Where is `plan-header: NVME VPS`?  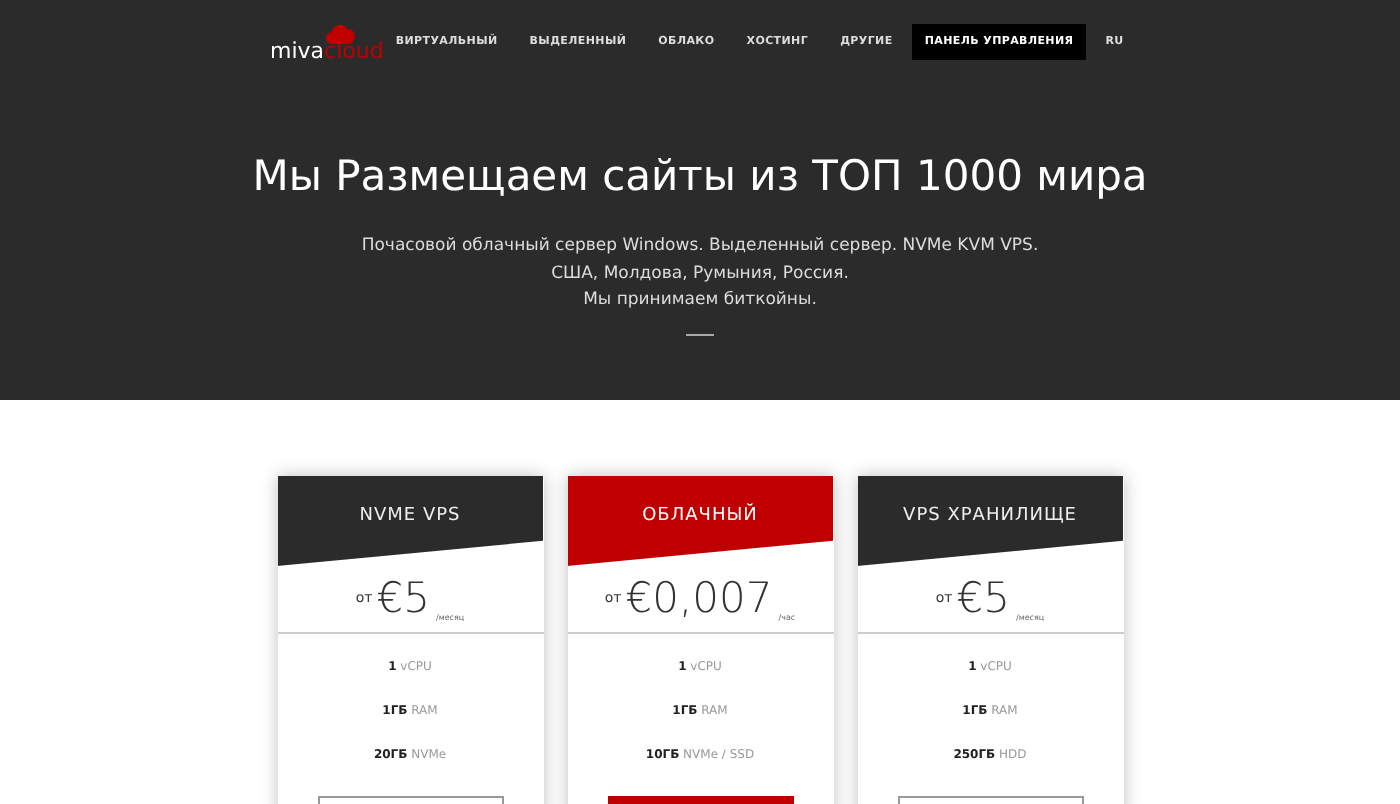 plan-header: NVME VPS is located at coordinates (410, 521).